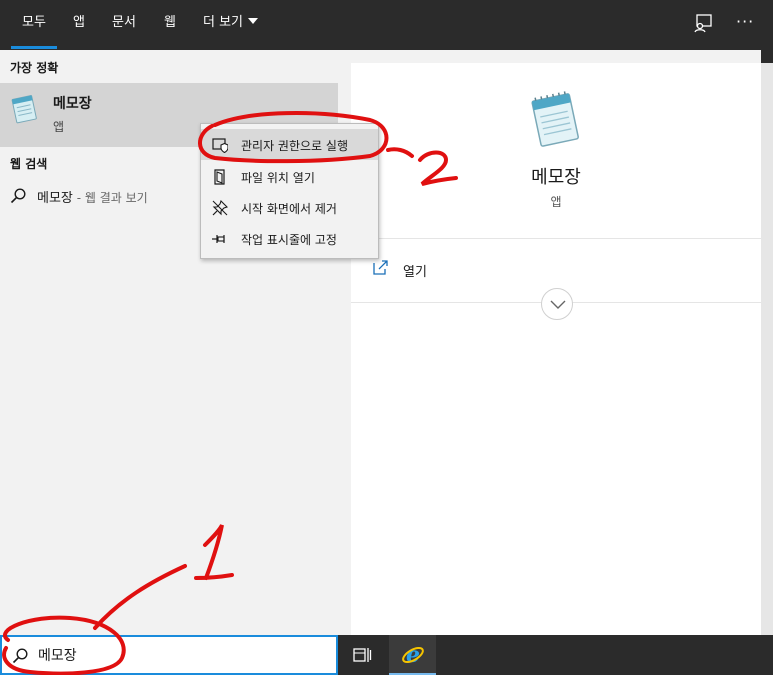 The height and width of the screenshot is (675, 773). What do you see at coordinates (433, 270) in the screenshot?
I see `open-action: 열기` at bounding box center [433, 270].